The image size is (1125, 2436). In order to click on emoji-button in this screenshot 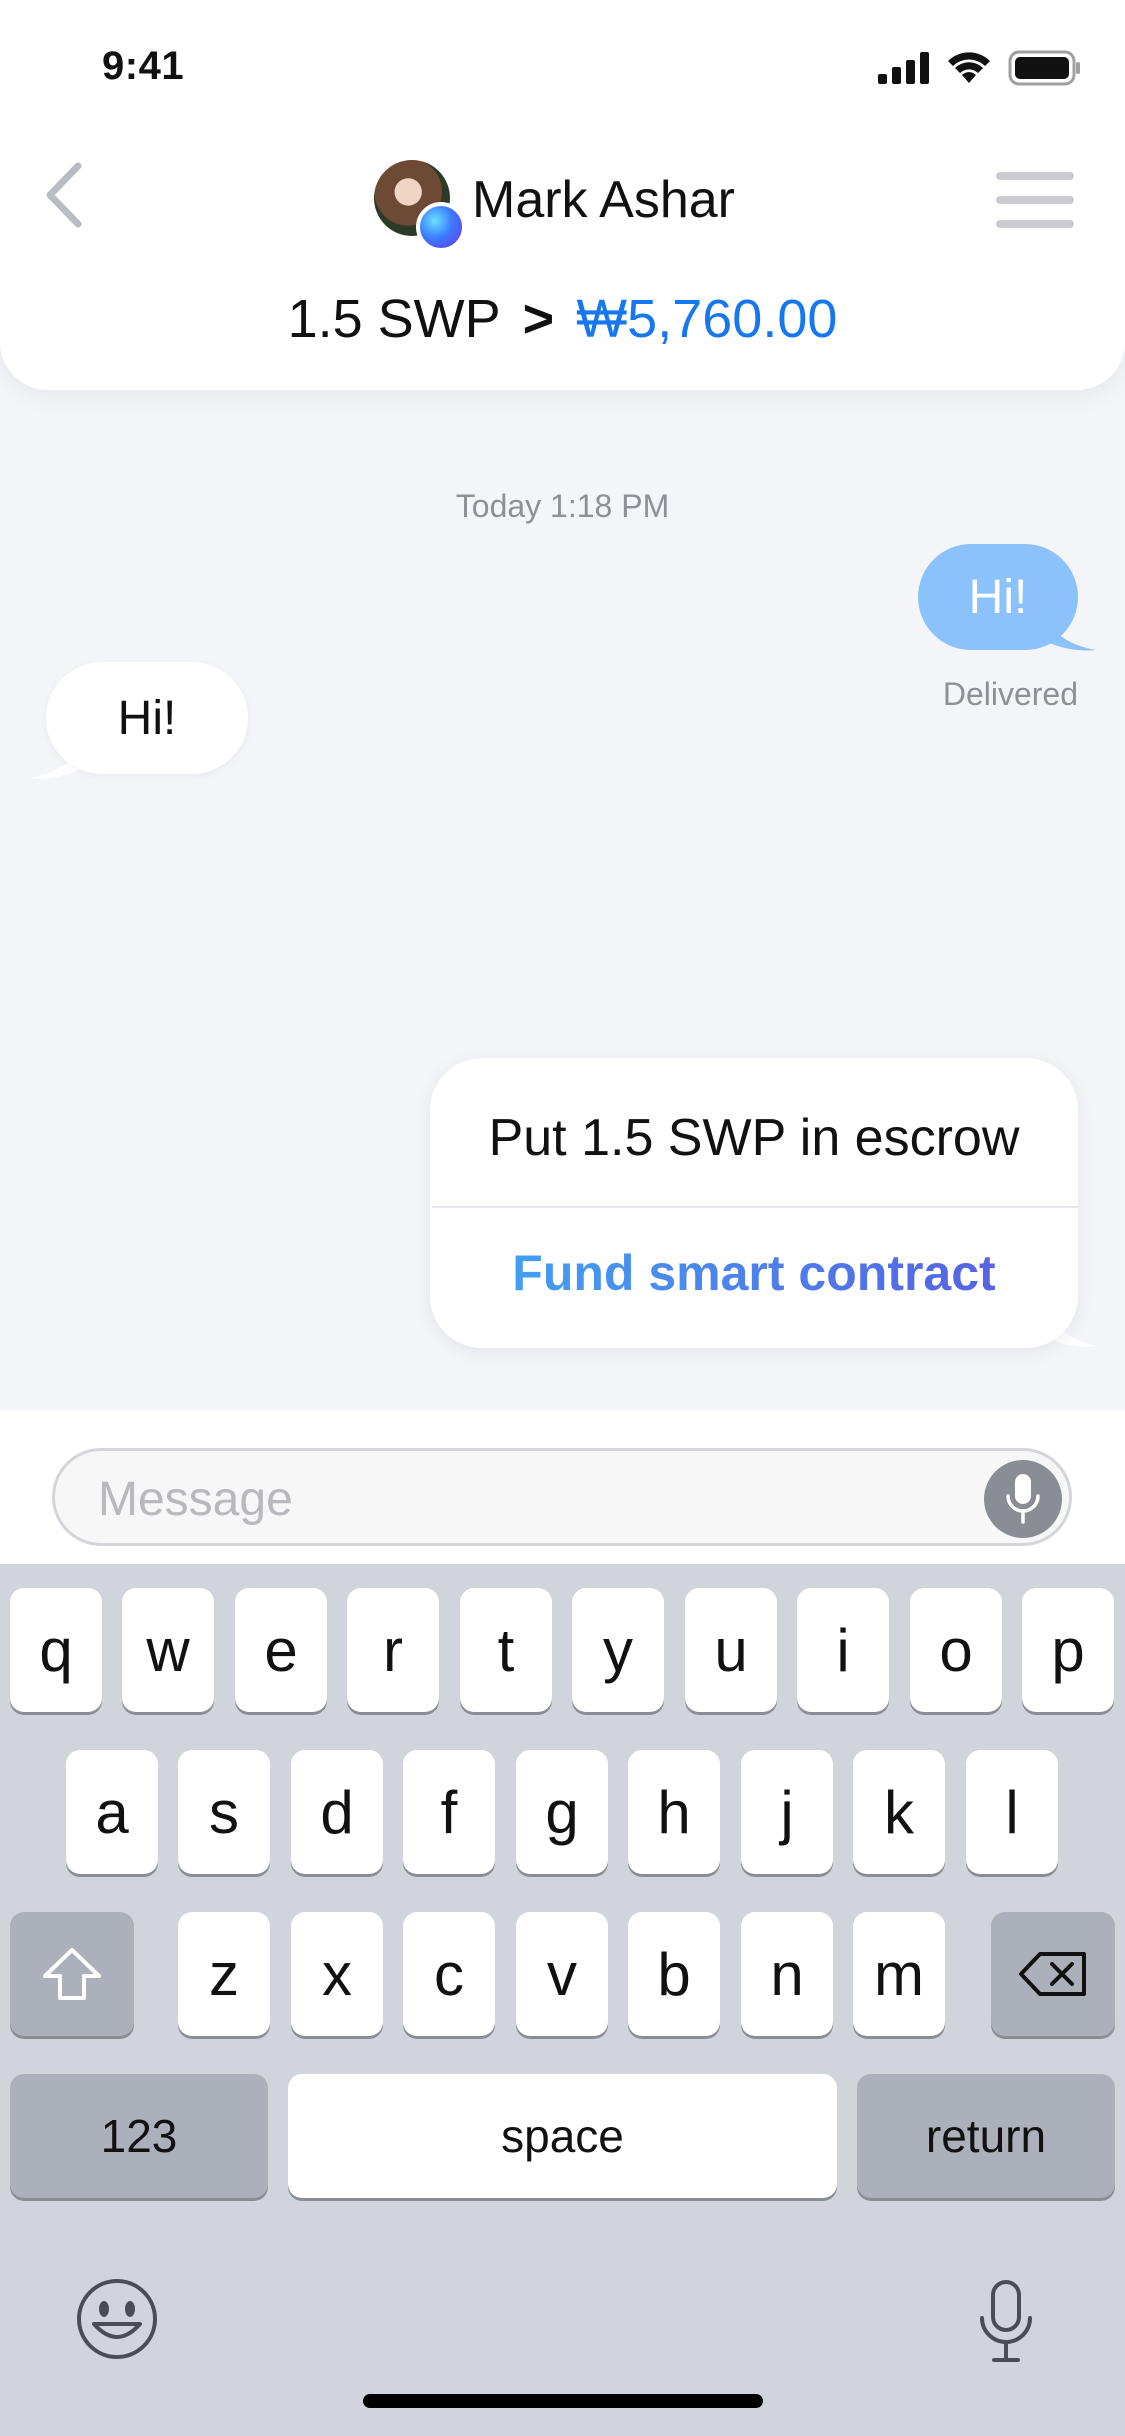, I will do `click(117, 2319)`.